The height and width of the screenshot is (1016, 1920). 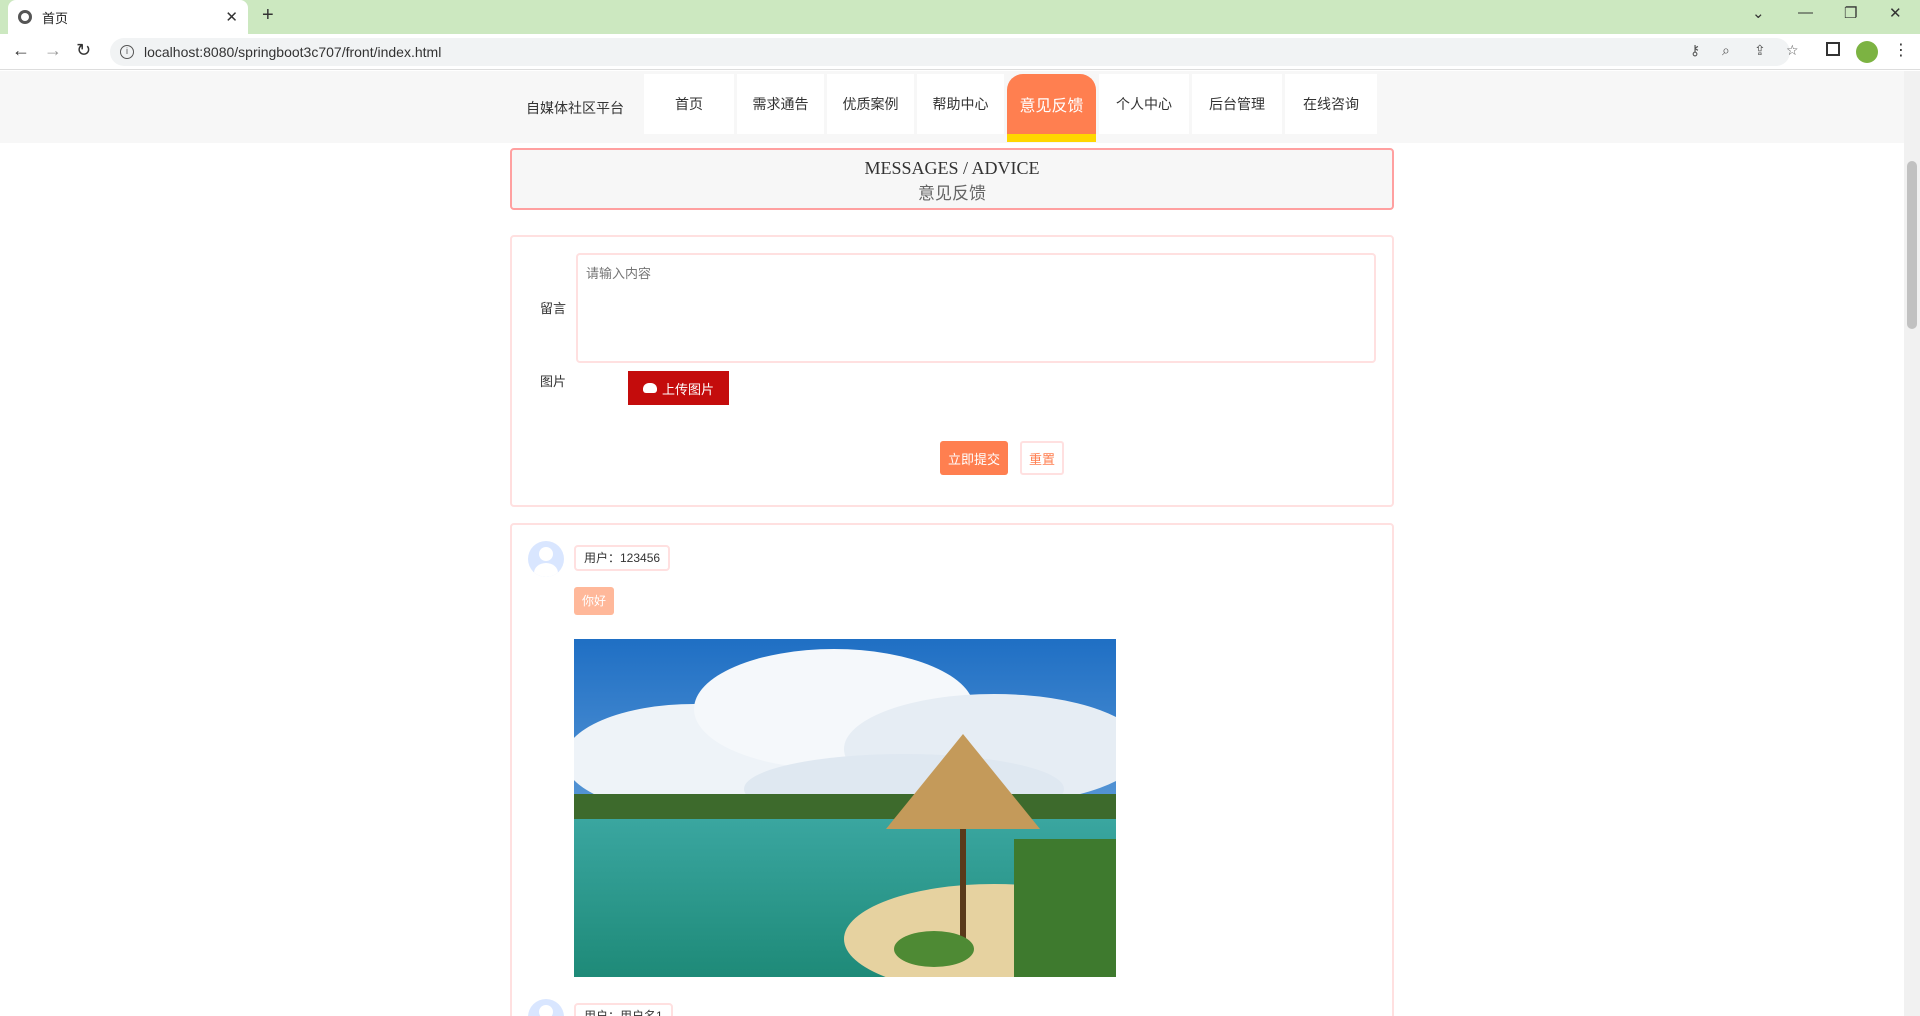 I want to click on reset-button: 重置, so click(x=1042, y=458).